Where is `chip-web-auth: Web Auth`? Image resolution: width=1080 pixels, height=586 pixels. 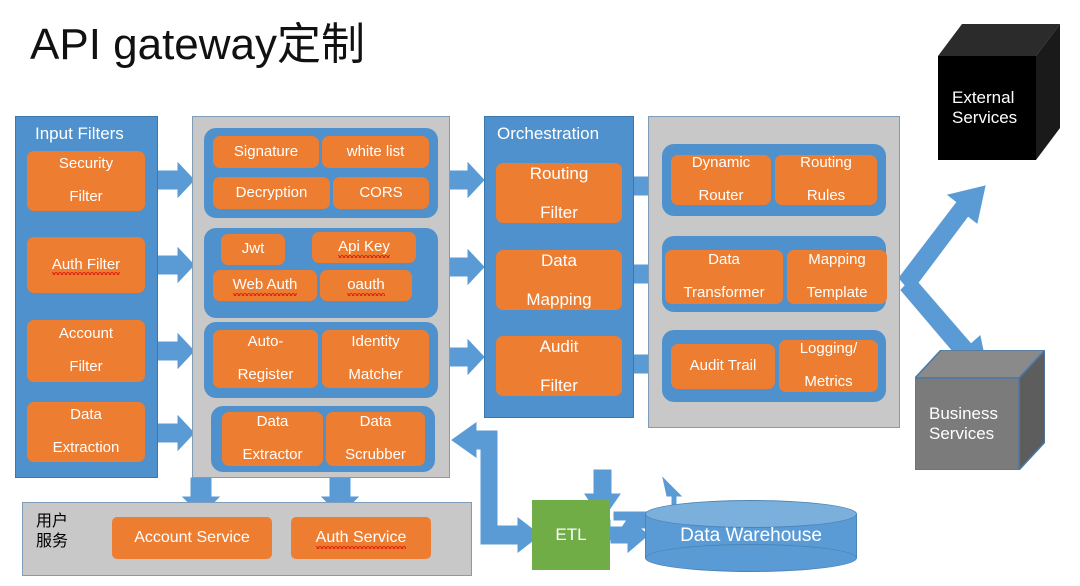
chip-web-auth: Web Auth is located at coordinates (265, 285).